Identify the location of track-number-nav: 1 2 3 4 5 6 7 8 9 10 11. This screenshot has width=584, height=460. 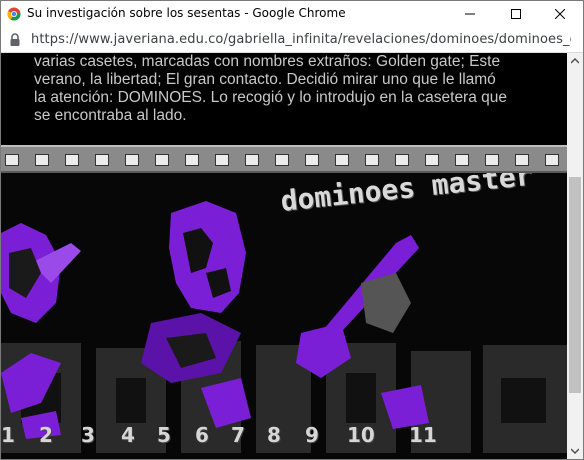
(284, 441).